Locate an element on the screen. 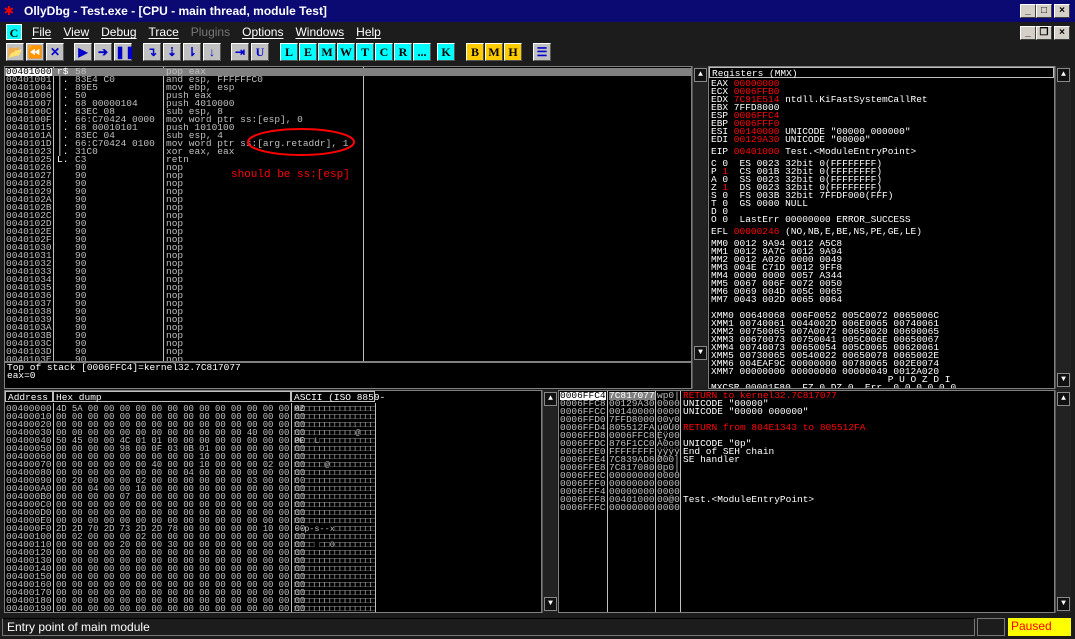 The image size is (1075, 639). disasm-row: 0040102E 90 nop is located at coordinates (348, 232).